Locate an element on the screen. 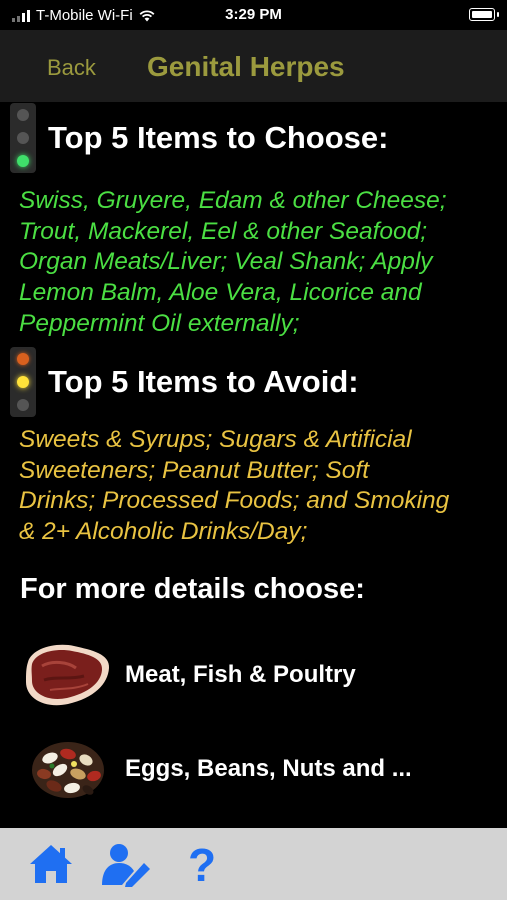 This screenshot has height=900, width=507. choose-line: Swiss, Gruyere, Edam & other Cheese; is located at coordinates (233, 200).